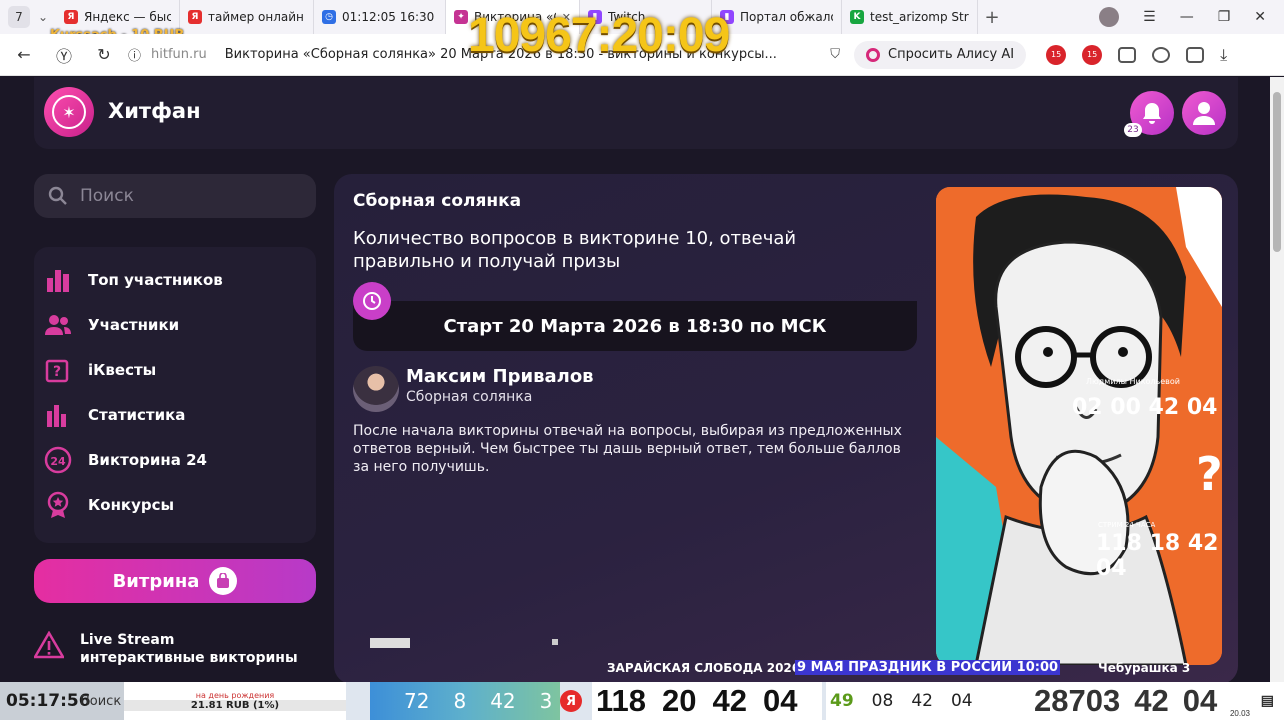 The image size is (1284, 720). I want to click on sidebar-item-contests: Конкурсы, so click(175, 504).